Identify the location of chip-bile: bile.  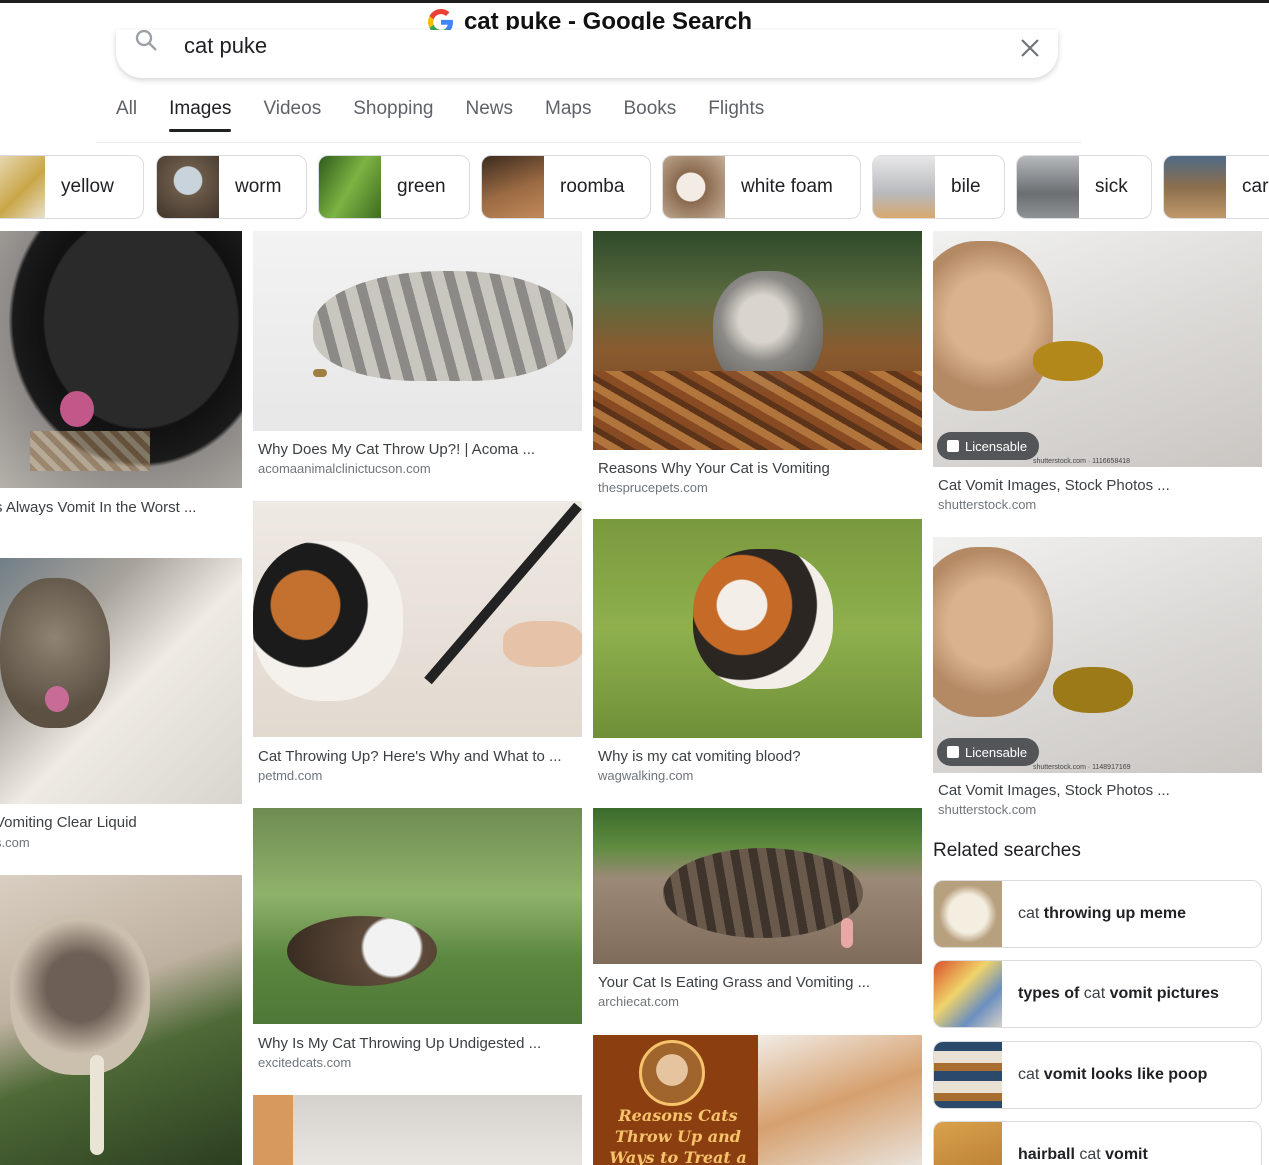
(938, 187).